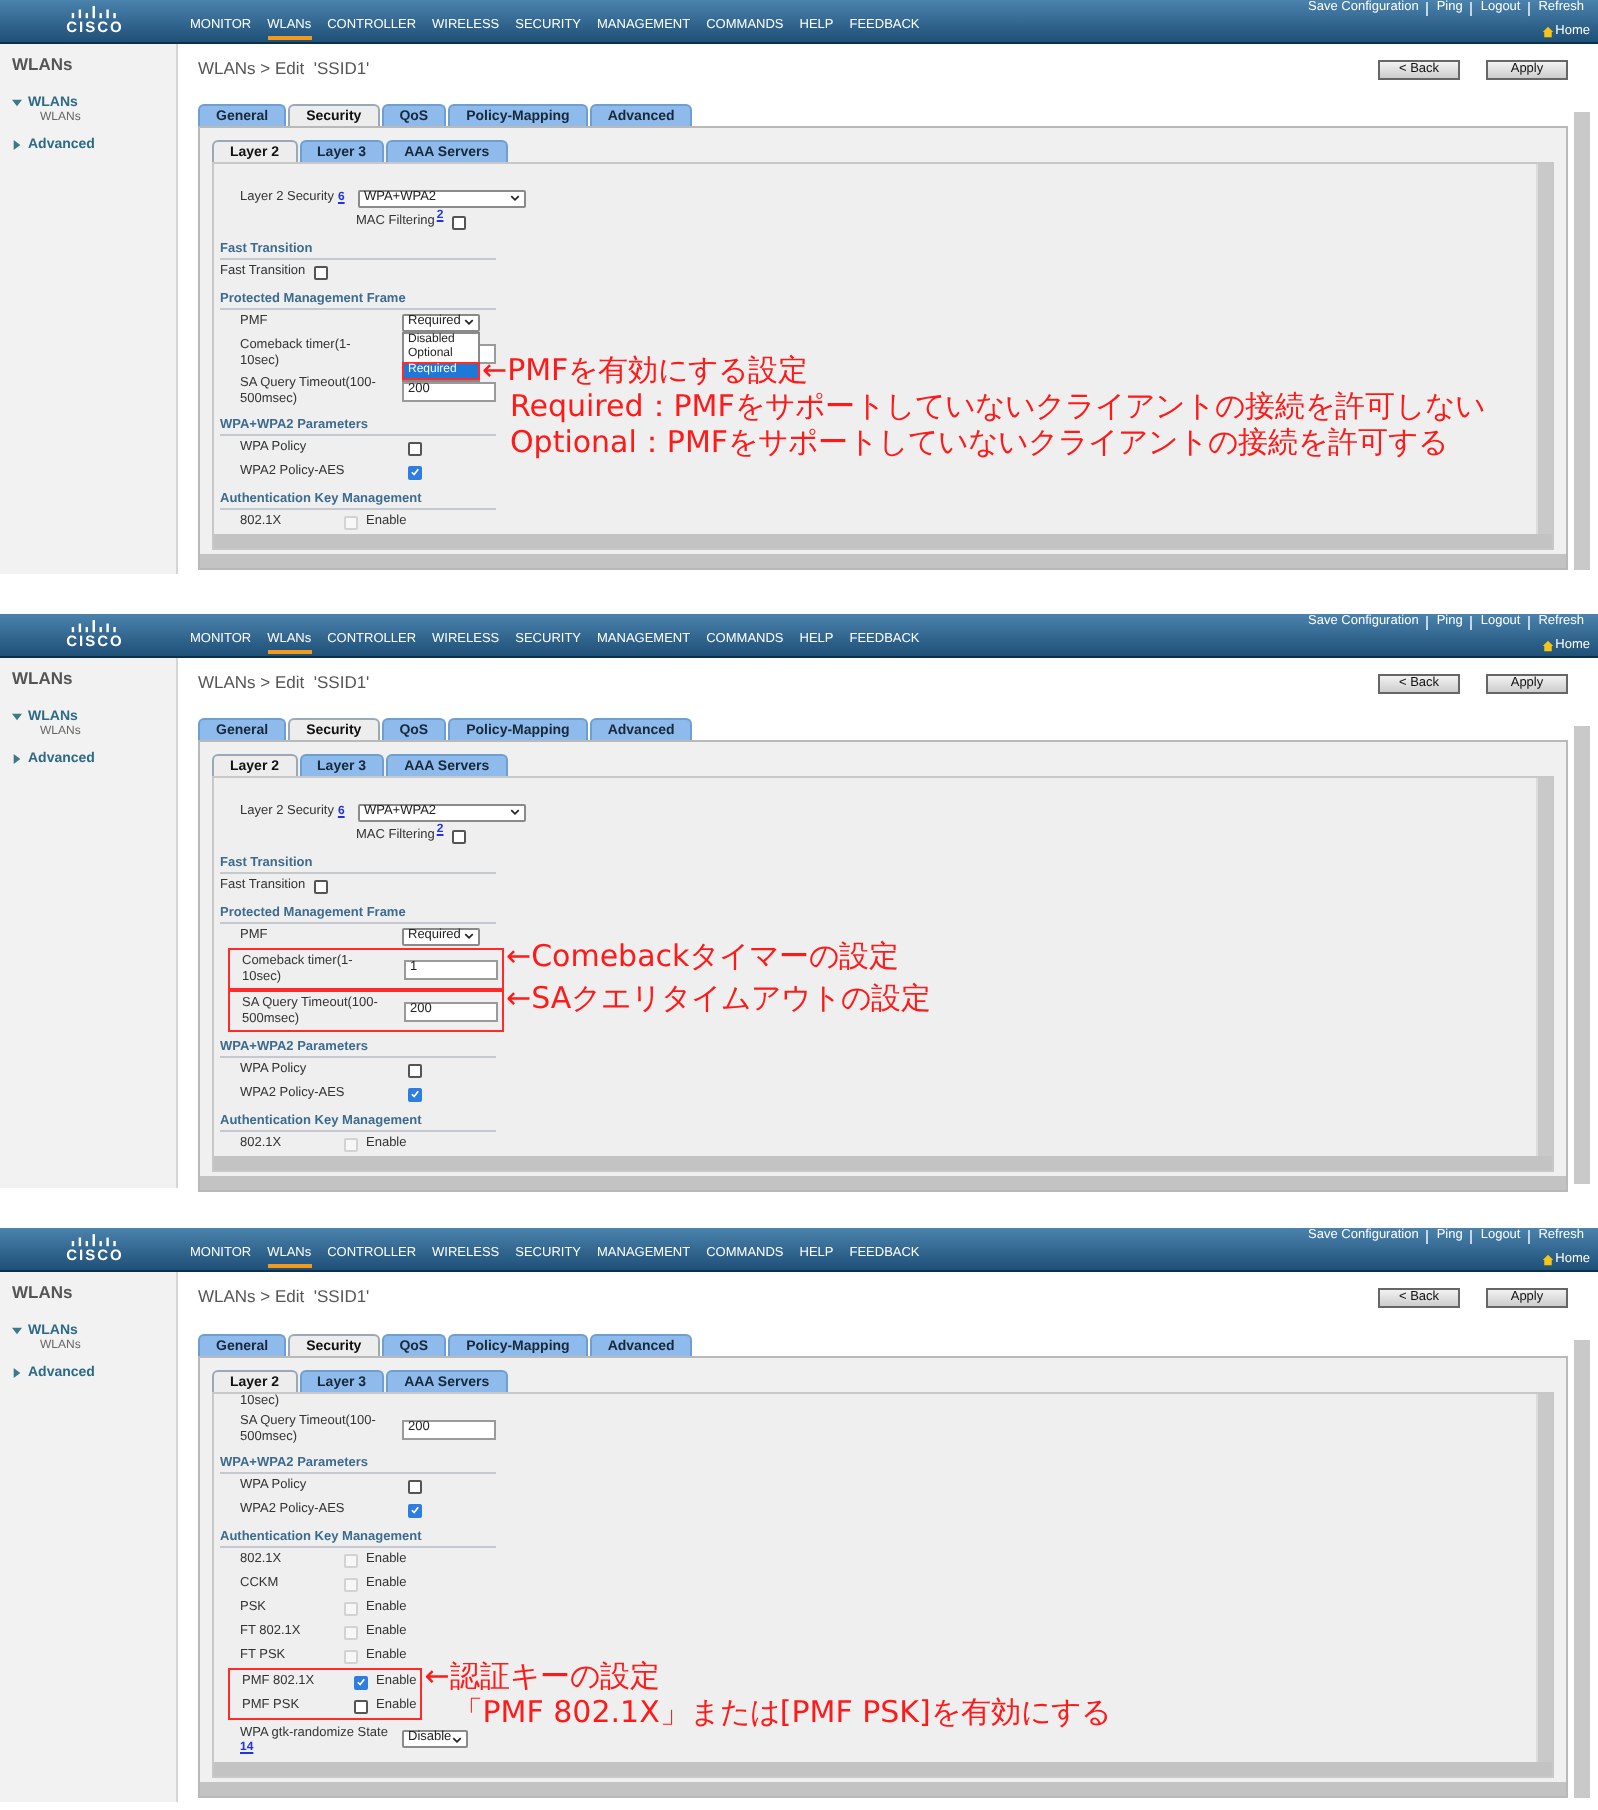 The image size is (1598, 1810). What do you see at coordinates (979, 441) in the screenshot?
I see `annotation-text: Optional：PMFをサポートしていないクライアントの接続を許可する` at bounding box center [979, 441].